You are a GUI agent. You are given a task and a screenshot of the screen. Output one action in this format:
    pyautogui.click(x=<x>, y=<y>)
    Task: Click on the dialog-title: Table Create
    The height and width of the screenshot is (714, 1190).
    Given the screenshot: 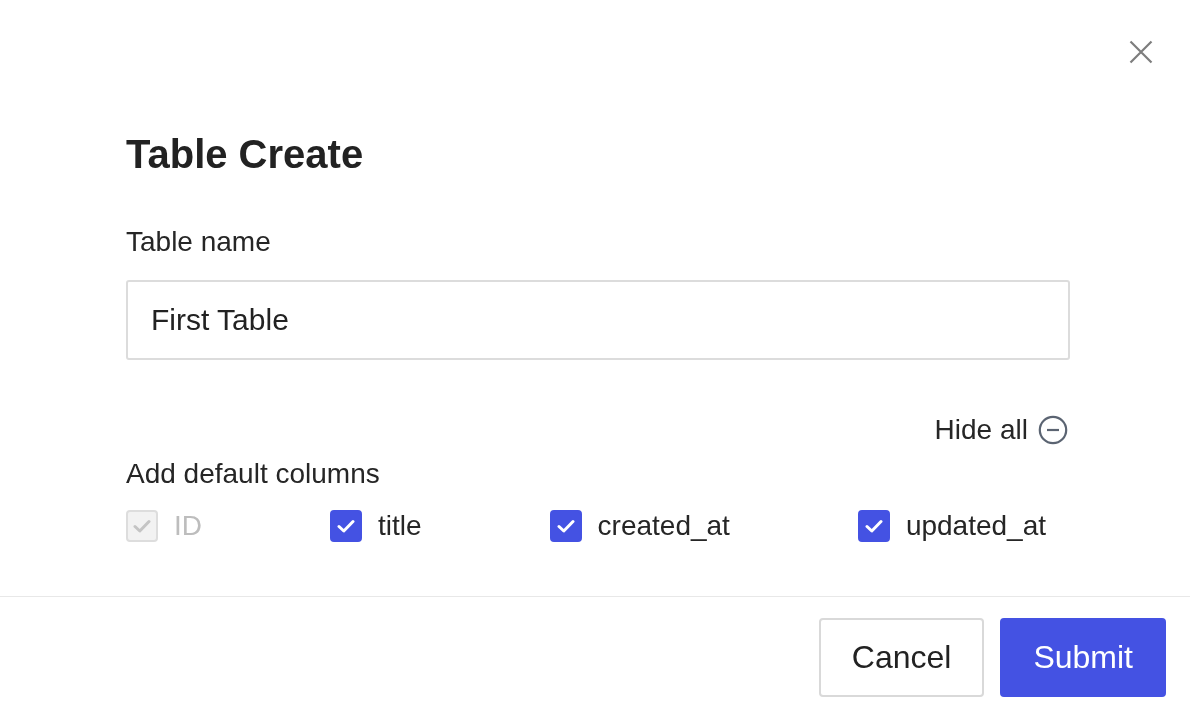 What is the action you would take?
    pyautogui.click(x=245, y=154)
    